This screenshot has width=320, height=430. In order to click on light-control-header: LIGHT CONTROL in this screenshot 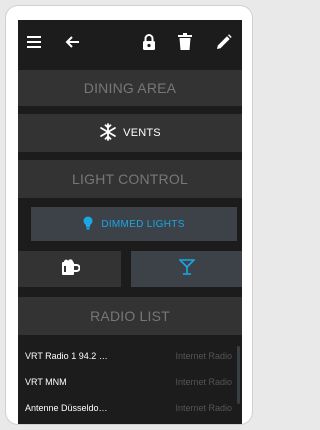, I will do `click(130, 179)`.